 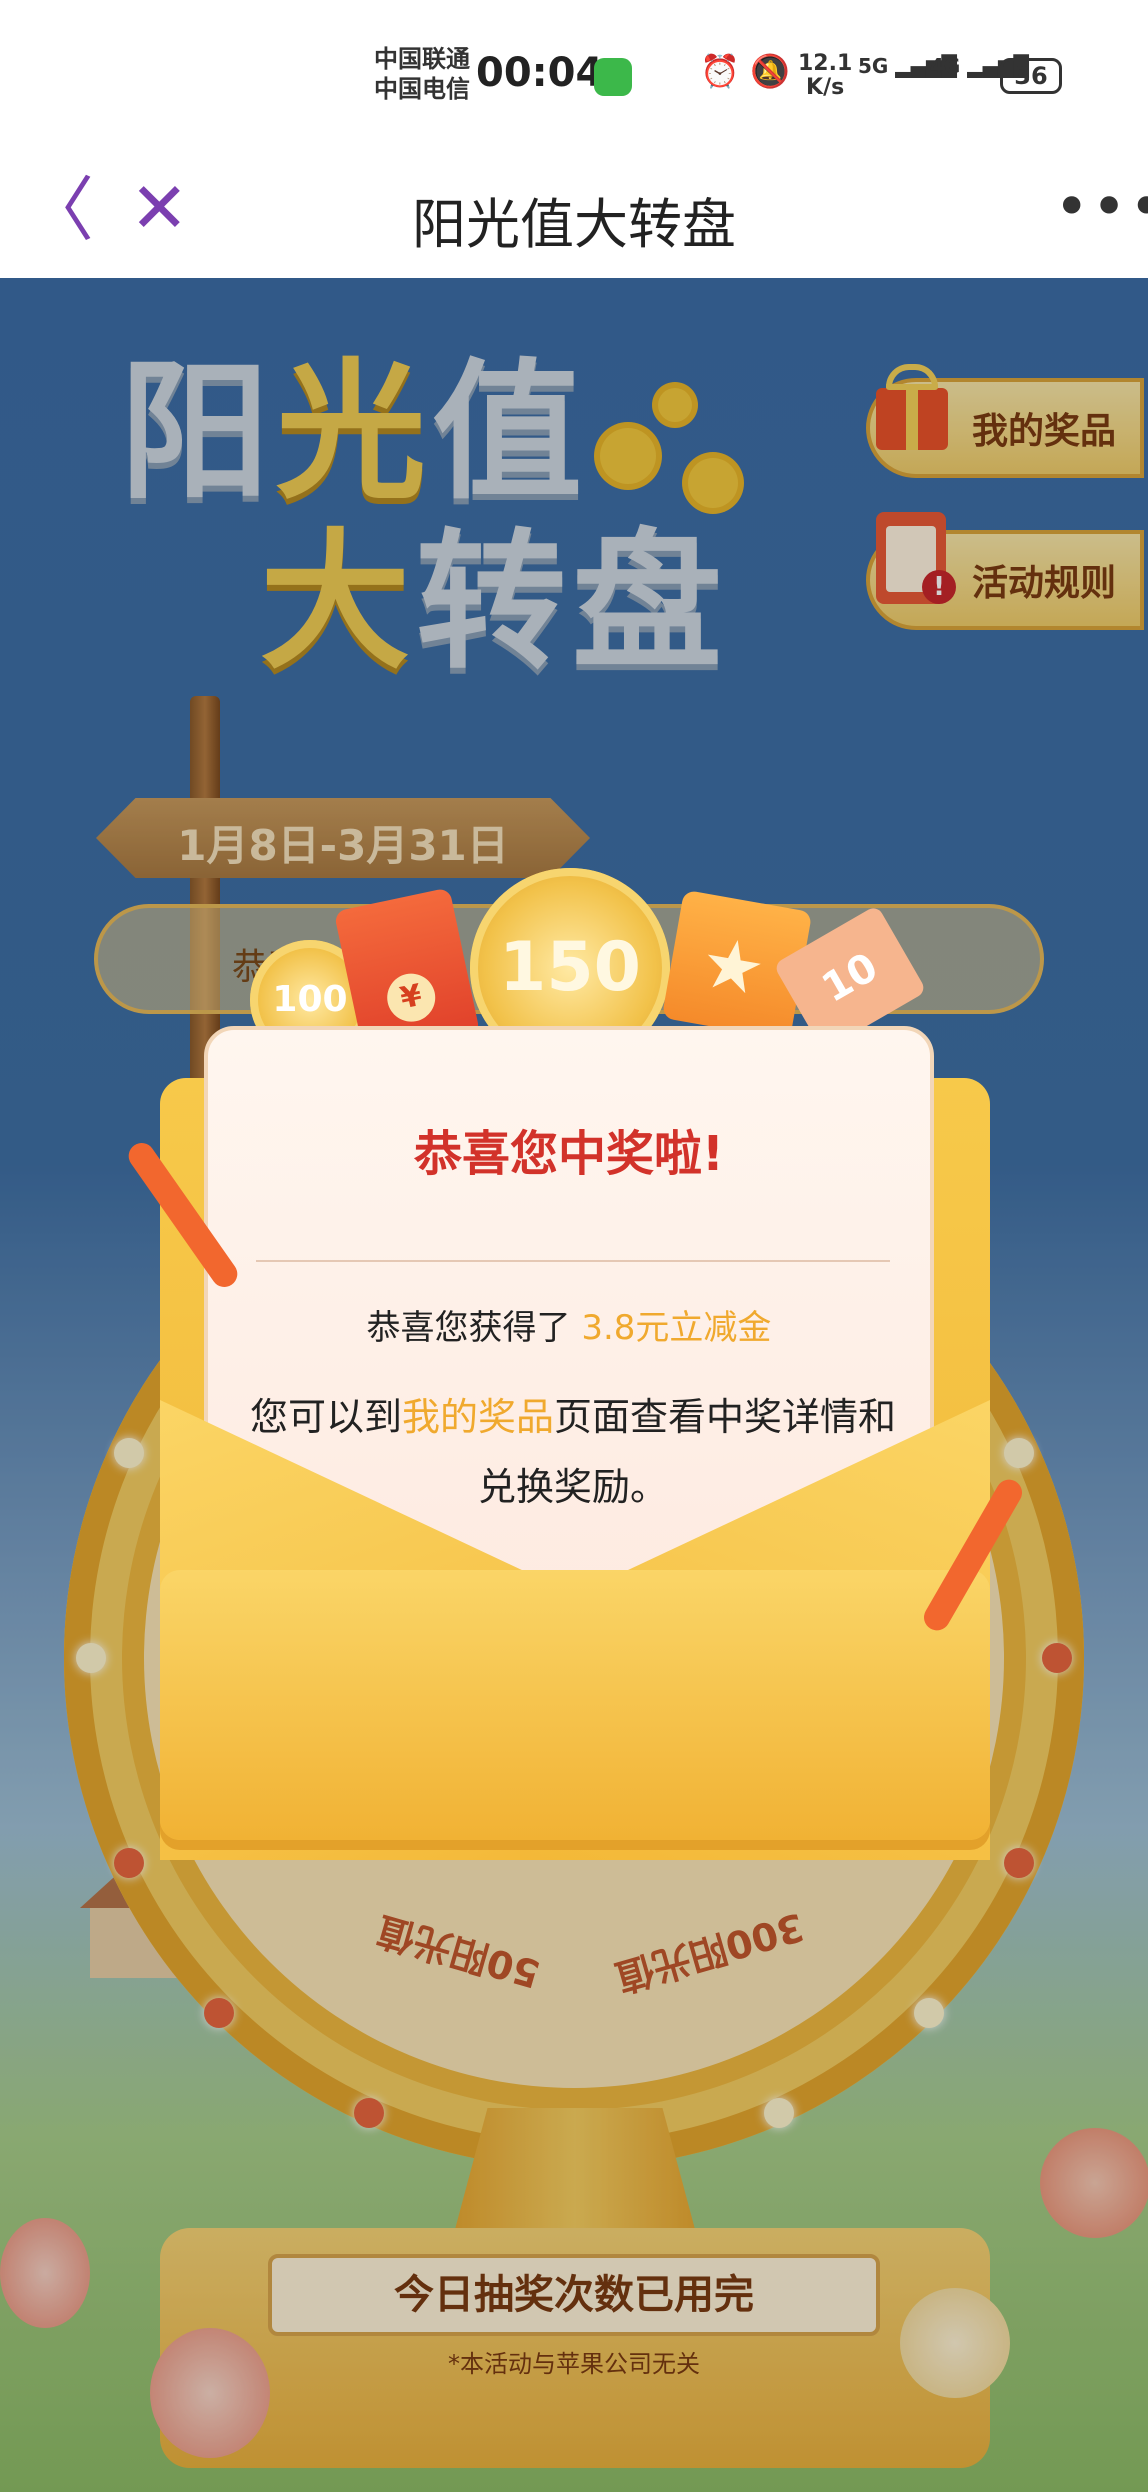 What do you see at coordinates (474, 1328) in the screenshot?
I see `prize-prefix: 恭喜您获得了` at bounding box center [474, 1328].